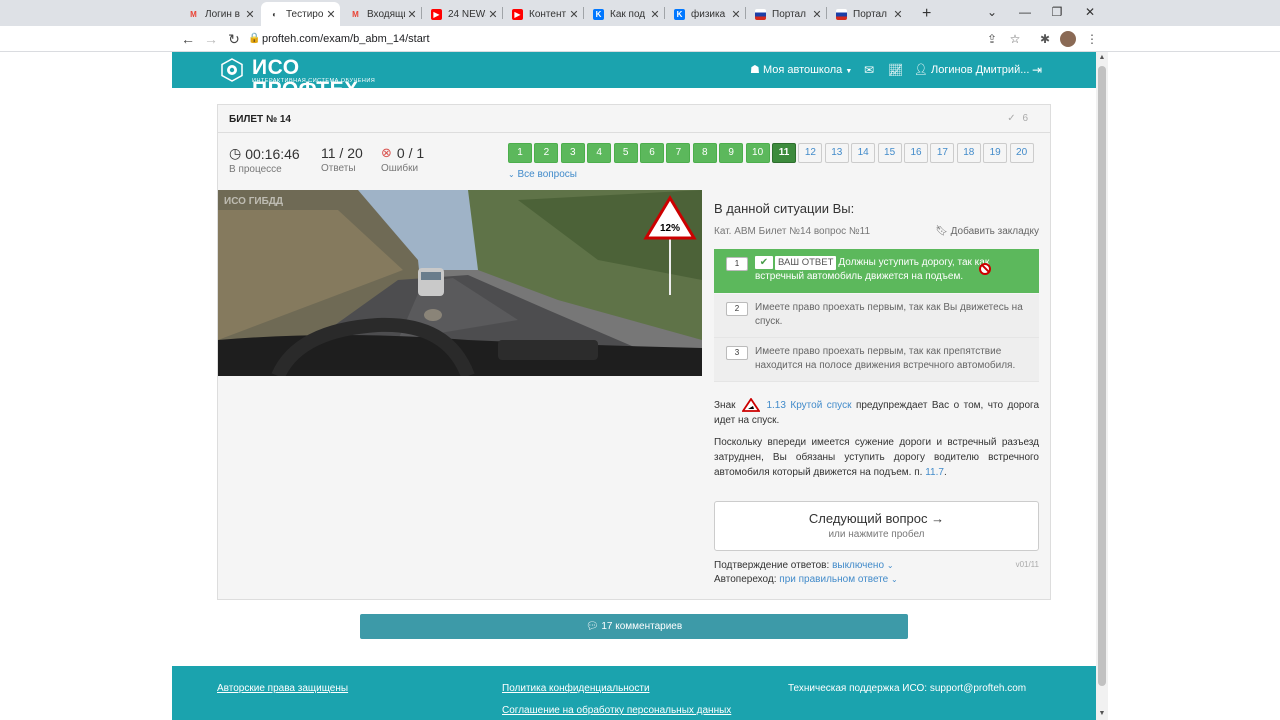 Image resolution: width=1280 pixels, height=720 pixels. I want to click on tab-1: M Логин в ✕, so click(219, 14).